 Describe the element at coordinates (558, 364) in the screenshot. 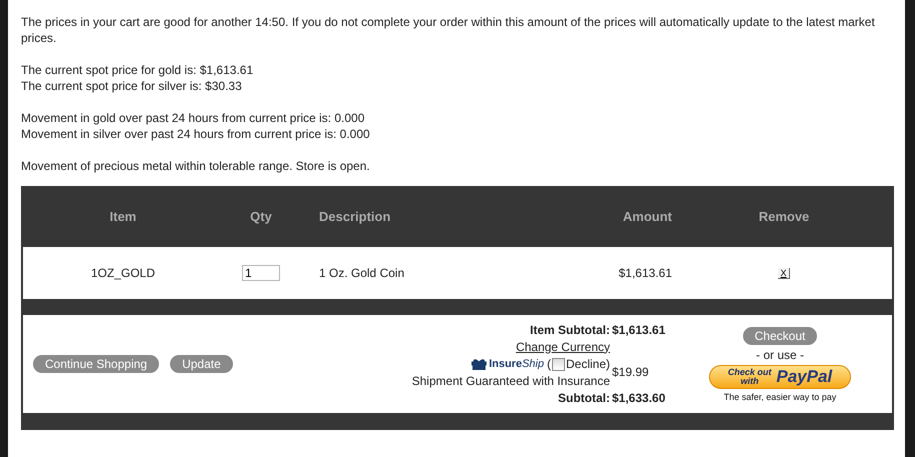

I see `decline-checkbox` at that location.